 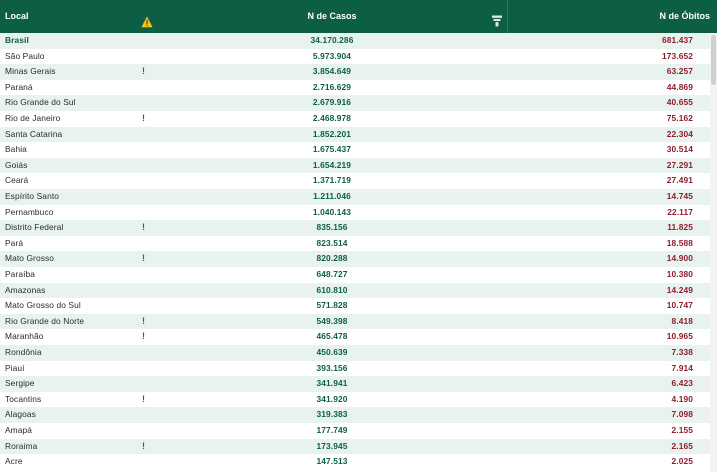 What do you see at coordinates (19, 430) in the screenshot?
I see `cell-local: Amapá` at bounding box center [19, 430].